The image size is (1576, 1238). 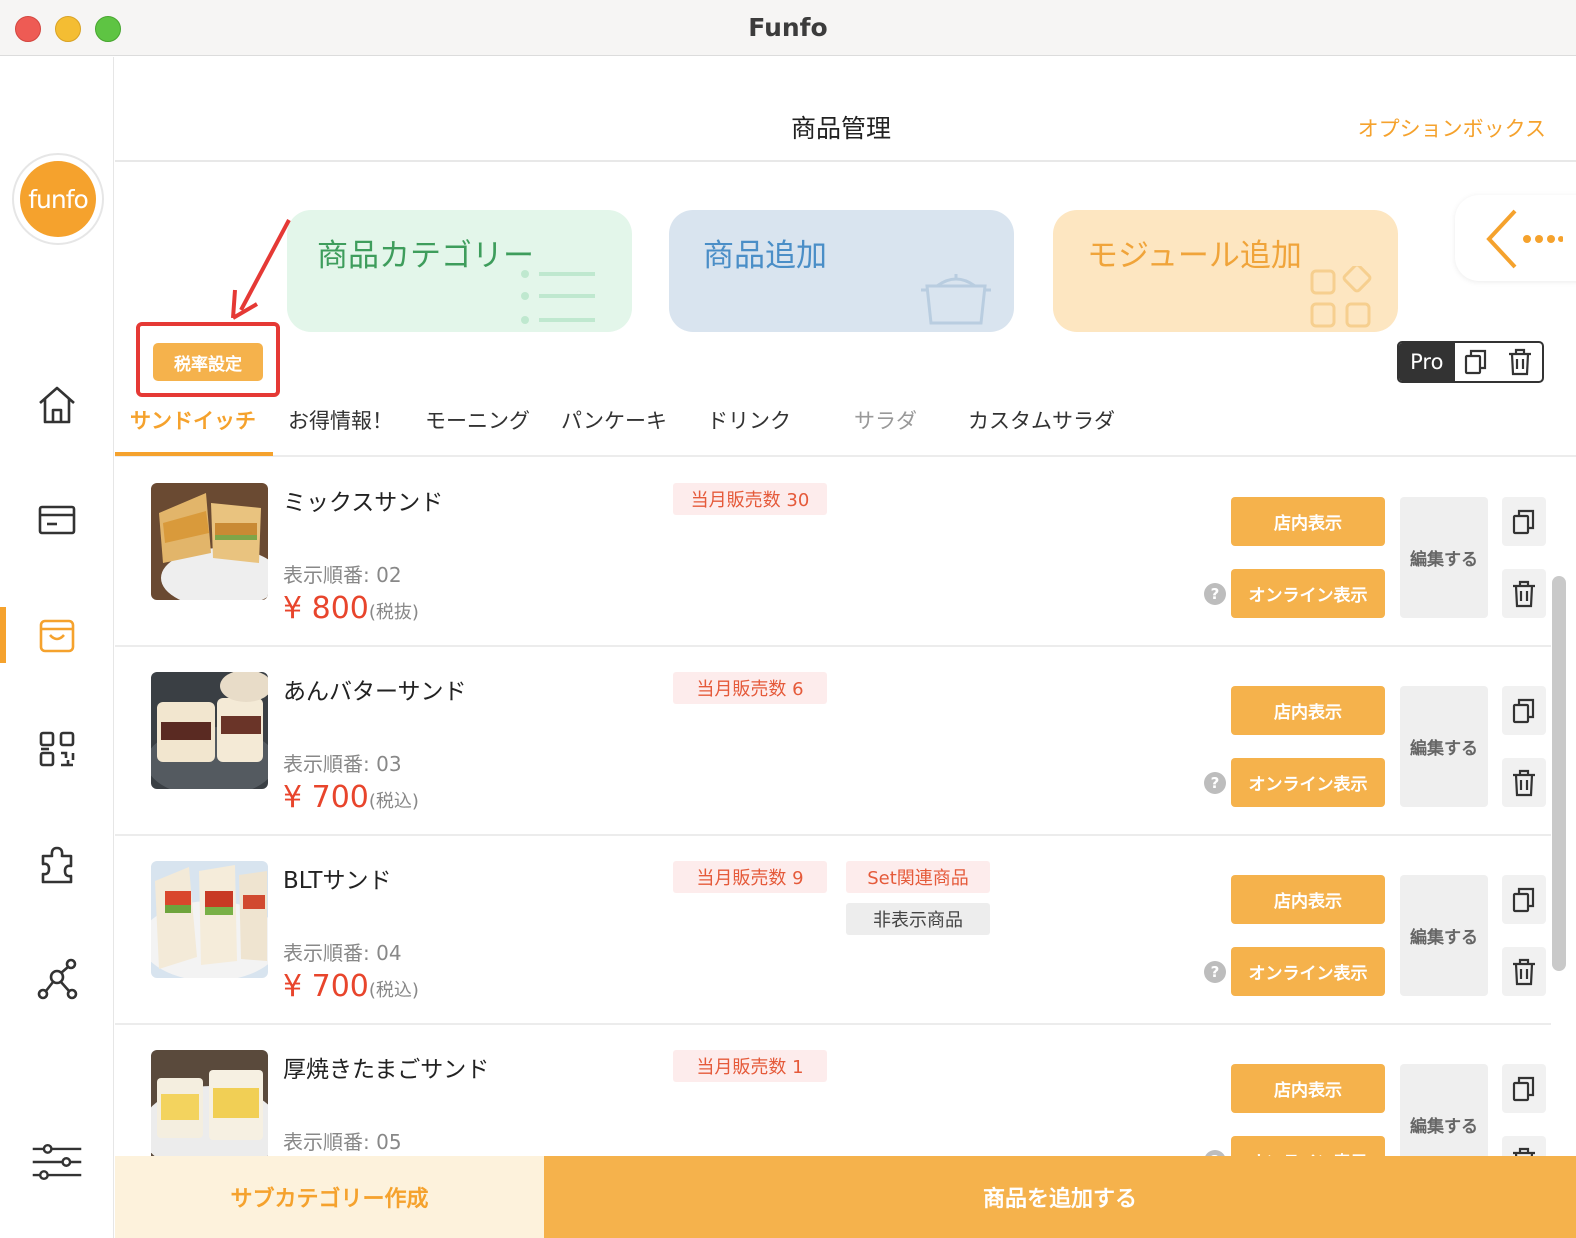 I want to click on option-box-link: オプションボックス, so click(x=1452, y=128).